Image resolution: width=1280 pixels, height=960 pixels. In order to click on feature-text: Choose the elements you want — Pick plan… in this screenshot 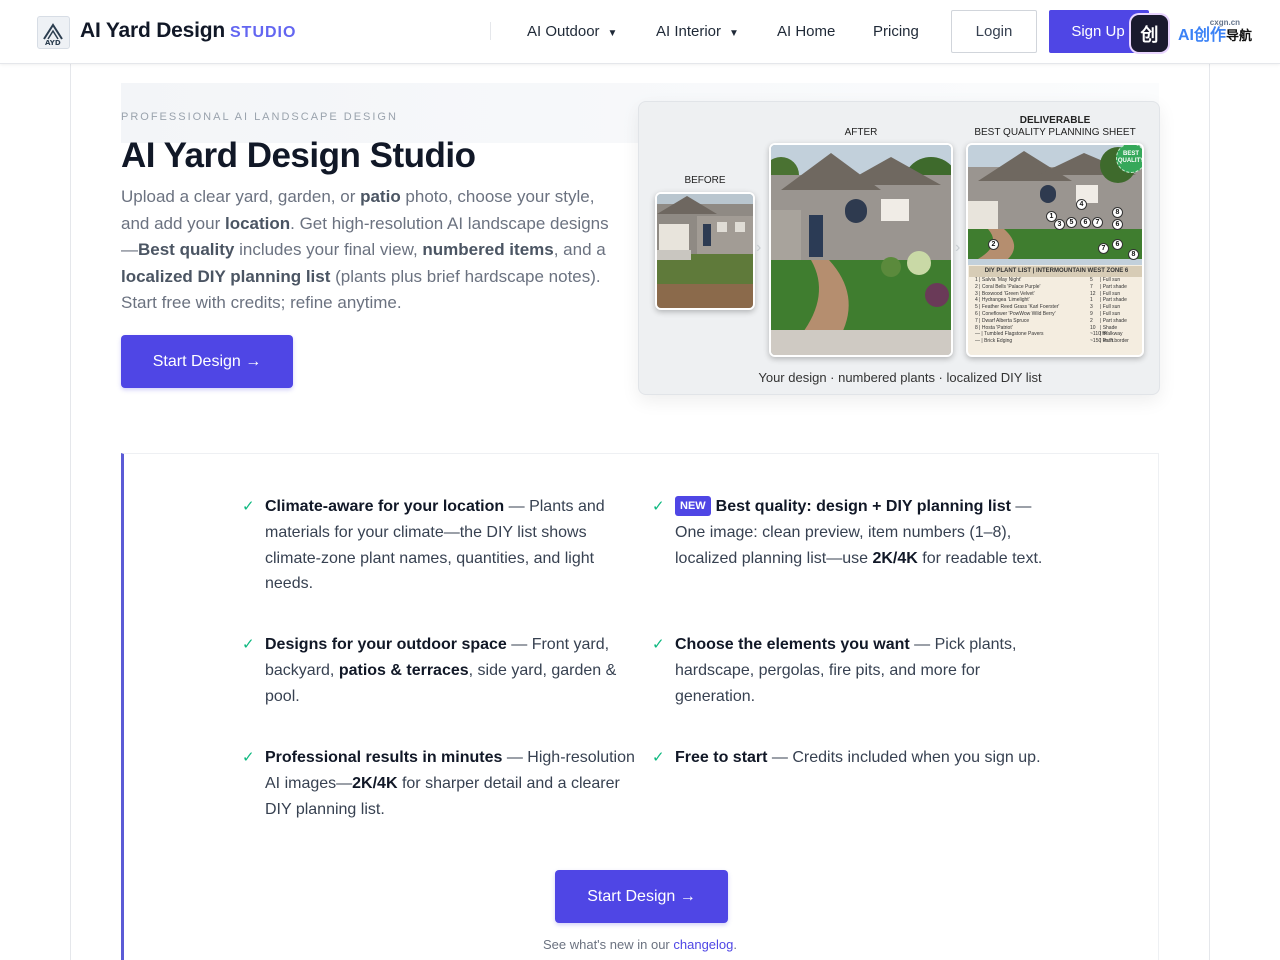, I will do `click(862, 670)`.